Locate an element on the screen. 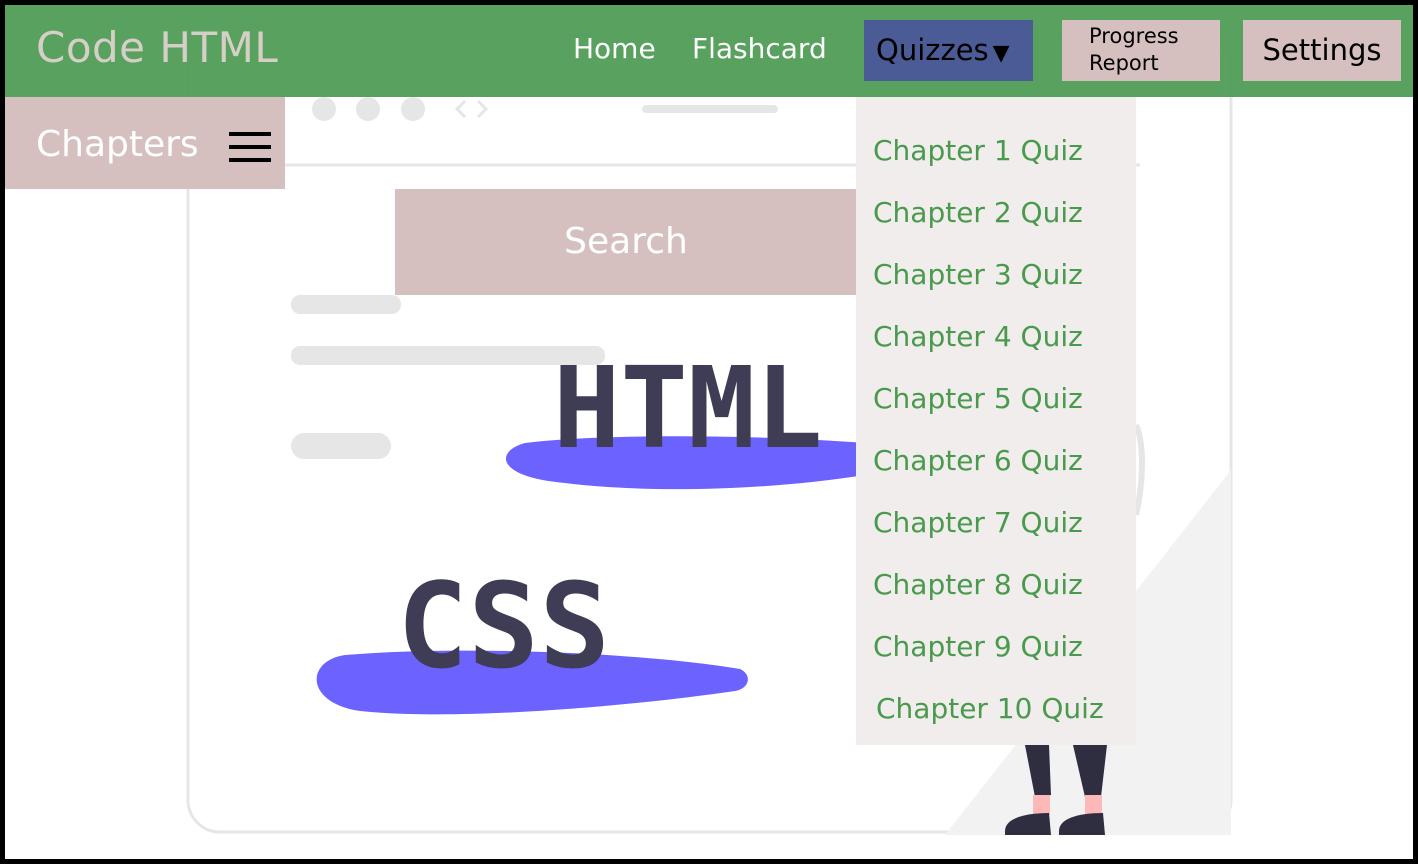  nav-settings-button: Settings is located at coordinates (1322, 50).